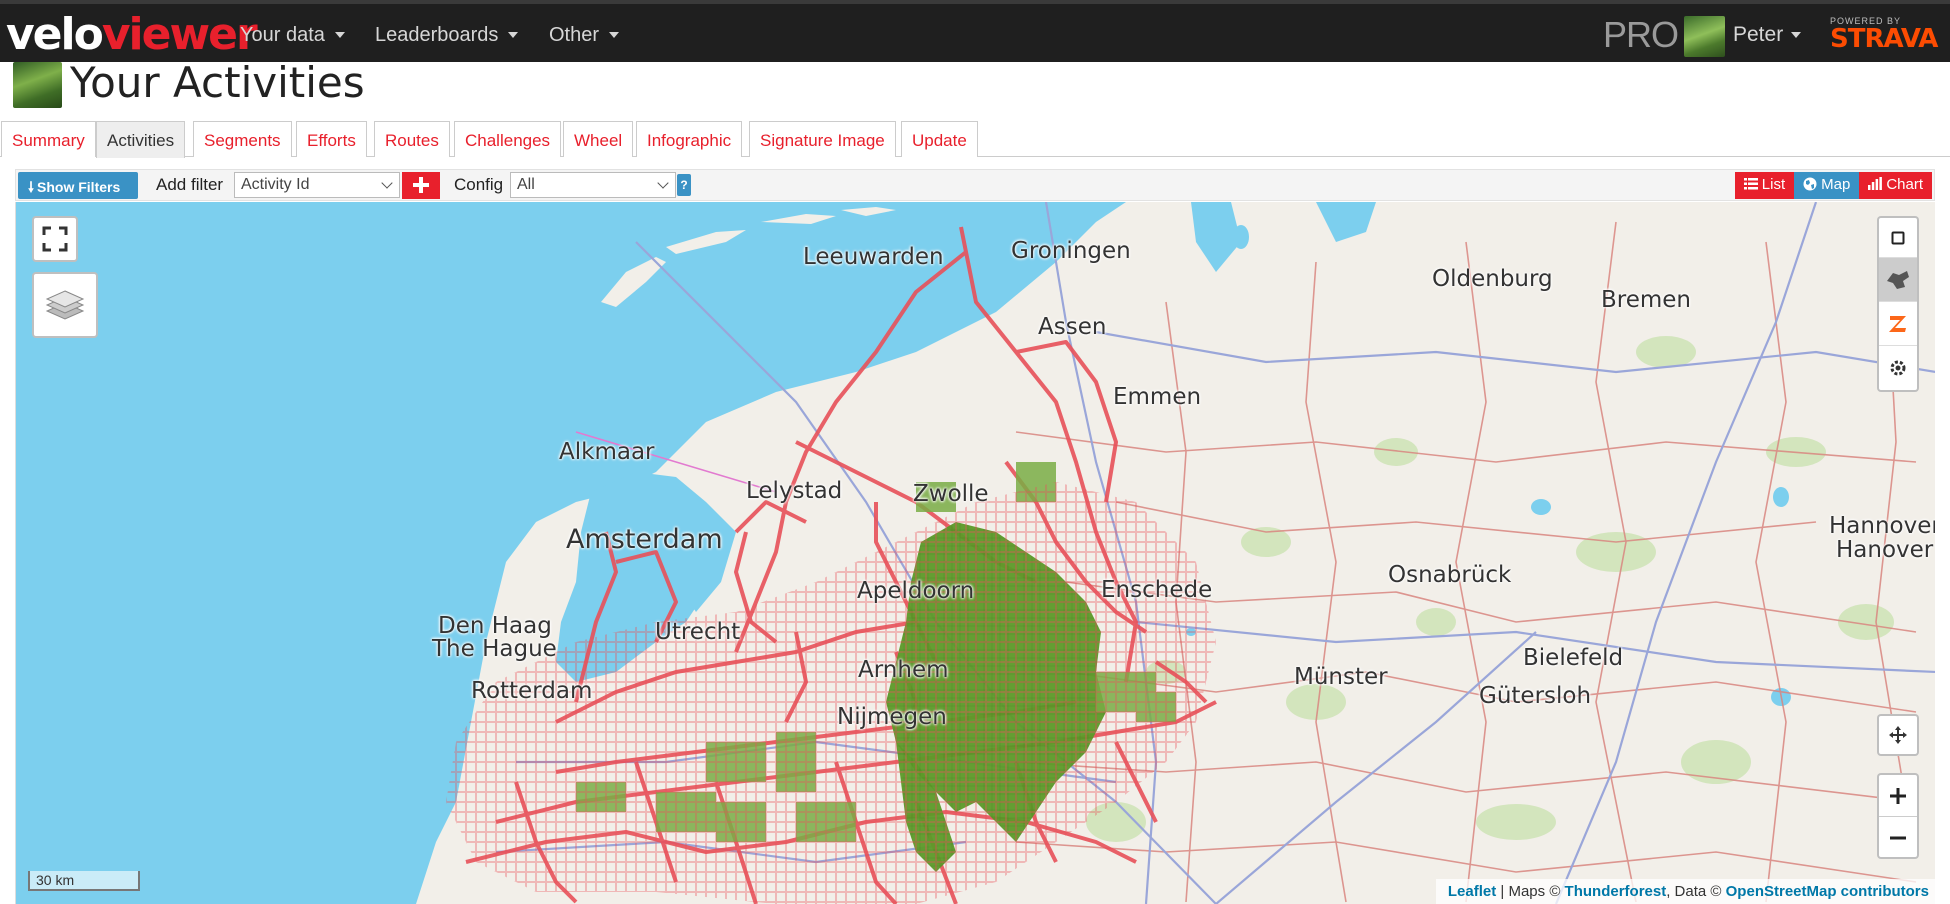  I want to click on tab-efforts: Efforts, so click(331, 139).